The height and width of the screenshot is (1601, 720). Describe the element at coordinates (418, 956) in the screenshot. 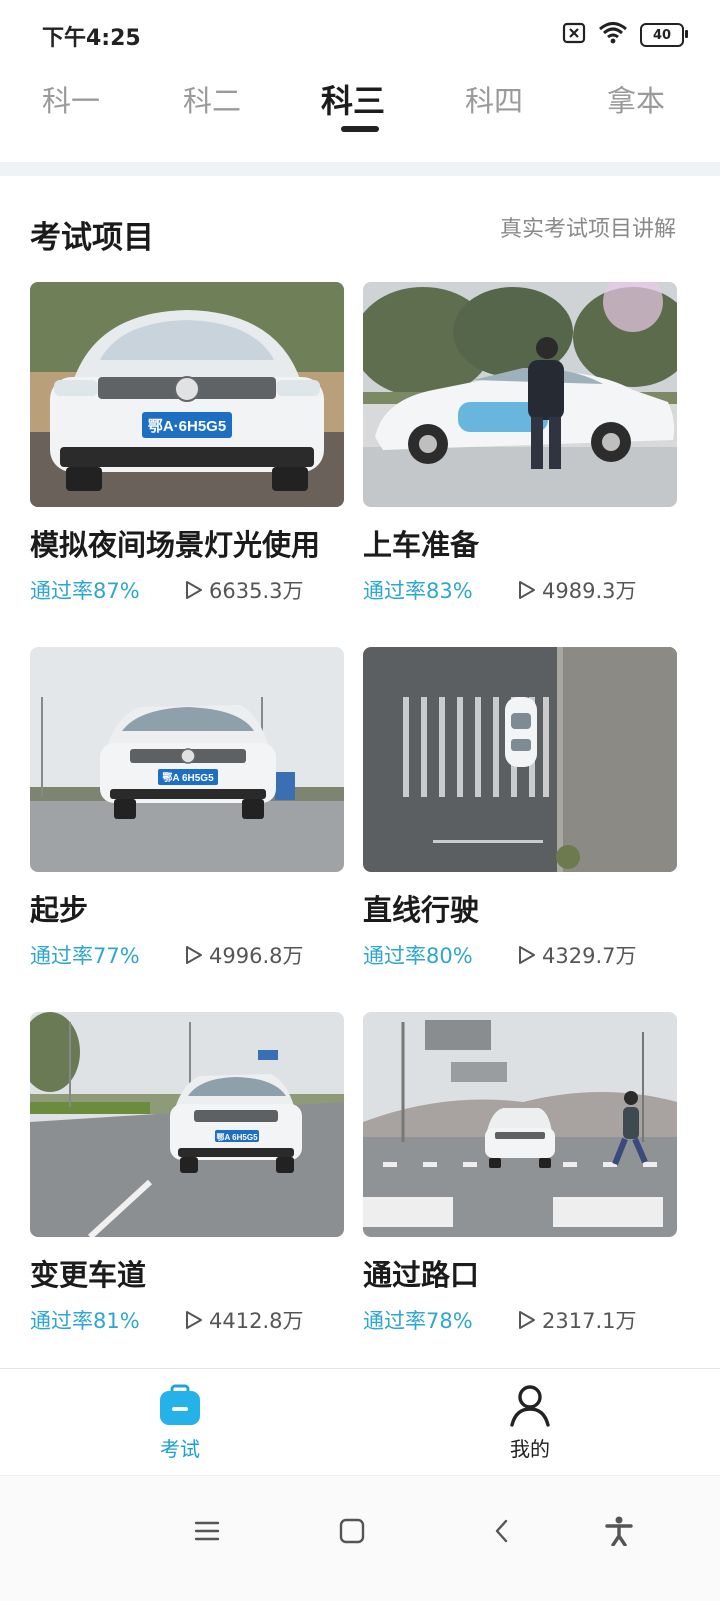

I see `pass-rate: 通过率80%` at that location.